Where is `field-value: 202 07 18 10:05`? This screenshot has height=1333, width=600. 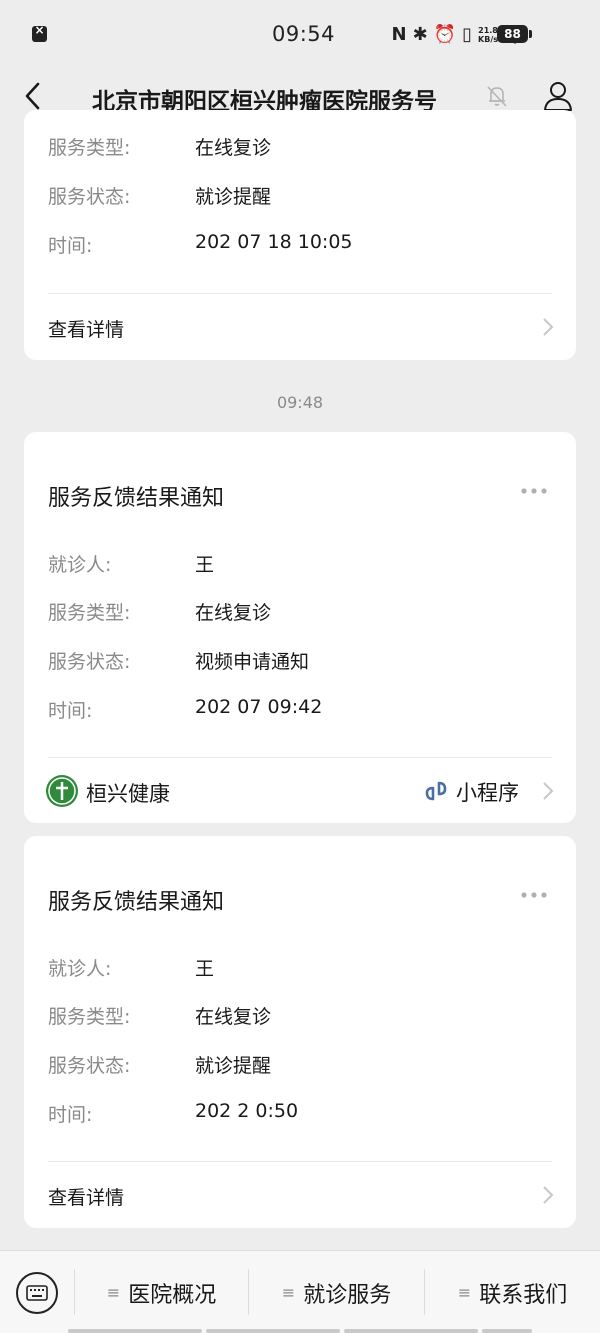
field-value: 202 07 18 10:05 is located at coordinates (274, 242).